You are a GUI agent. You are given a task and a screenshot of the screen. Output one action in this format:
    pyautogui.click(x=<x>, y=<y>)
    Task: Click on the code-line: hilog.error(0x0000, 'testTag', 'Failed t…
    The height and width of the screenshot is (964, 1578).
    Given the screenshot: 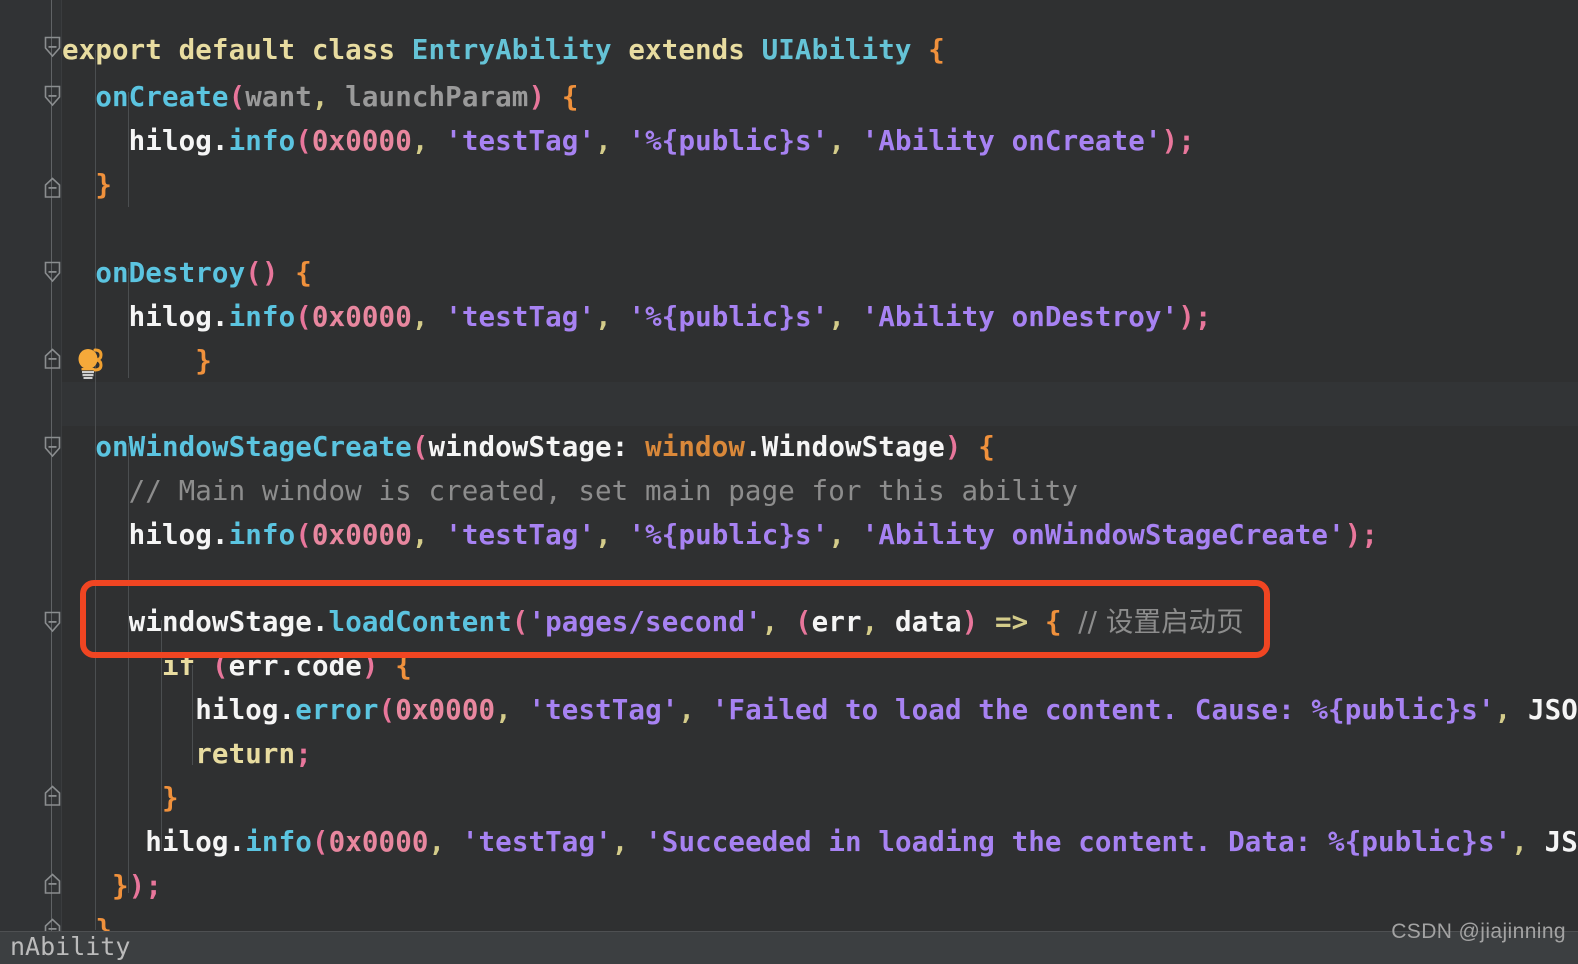 What is the action you would take?
    pyautogui.click(x=820, y=710)
    